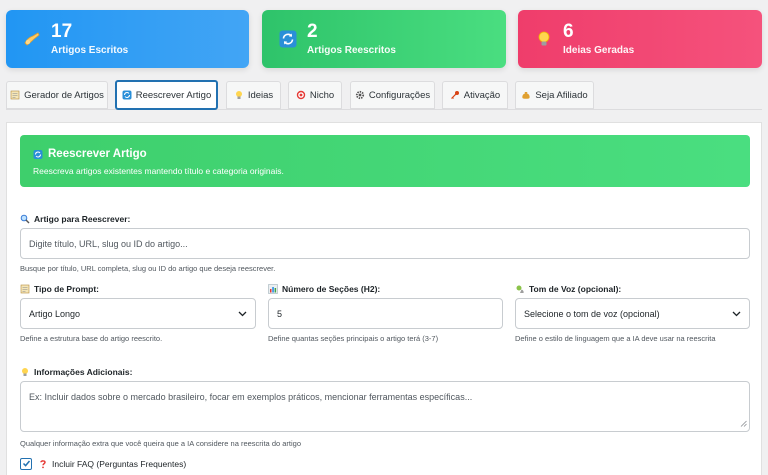  I want to click on prompt-type-select: Artigo Longo, so click(138, 313).